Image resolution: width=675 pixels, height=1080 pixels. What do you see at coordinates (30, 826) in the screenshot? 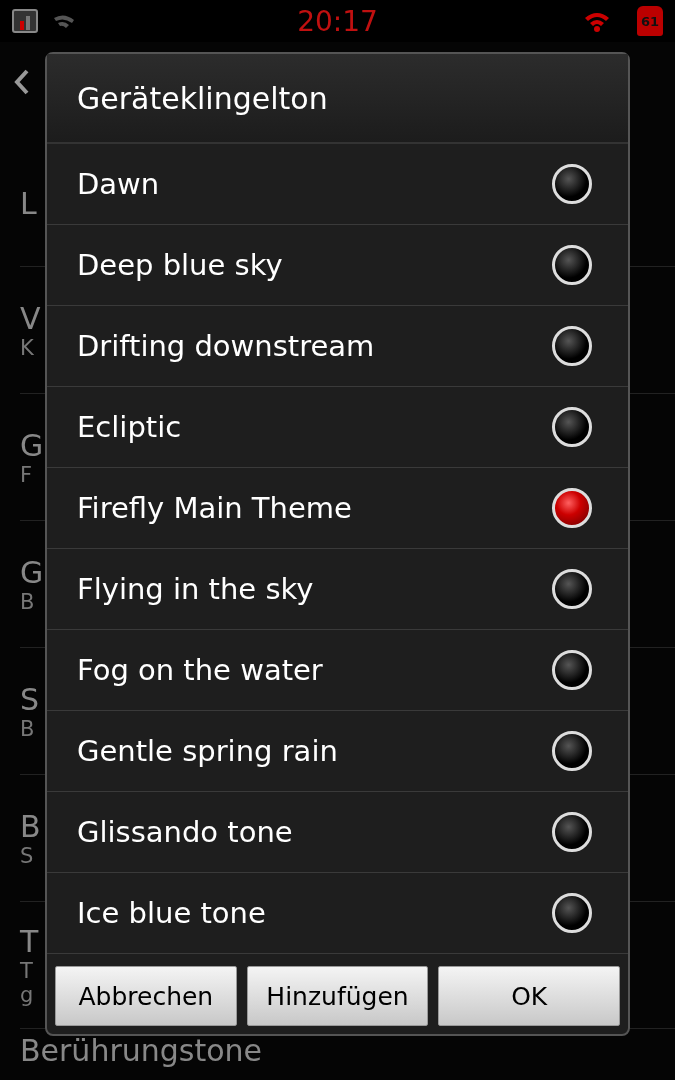
I see `setting-title: B` at bounding box center [30, 826].